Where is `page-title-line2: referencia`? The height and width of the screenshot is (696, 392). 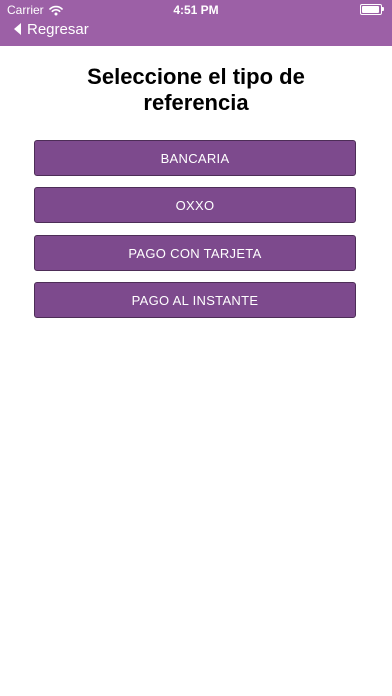 page-title-line2: referencia is located at coordinates (196, 102).